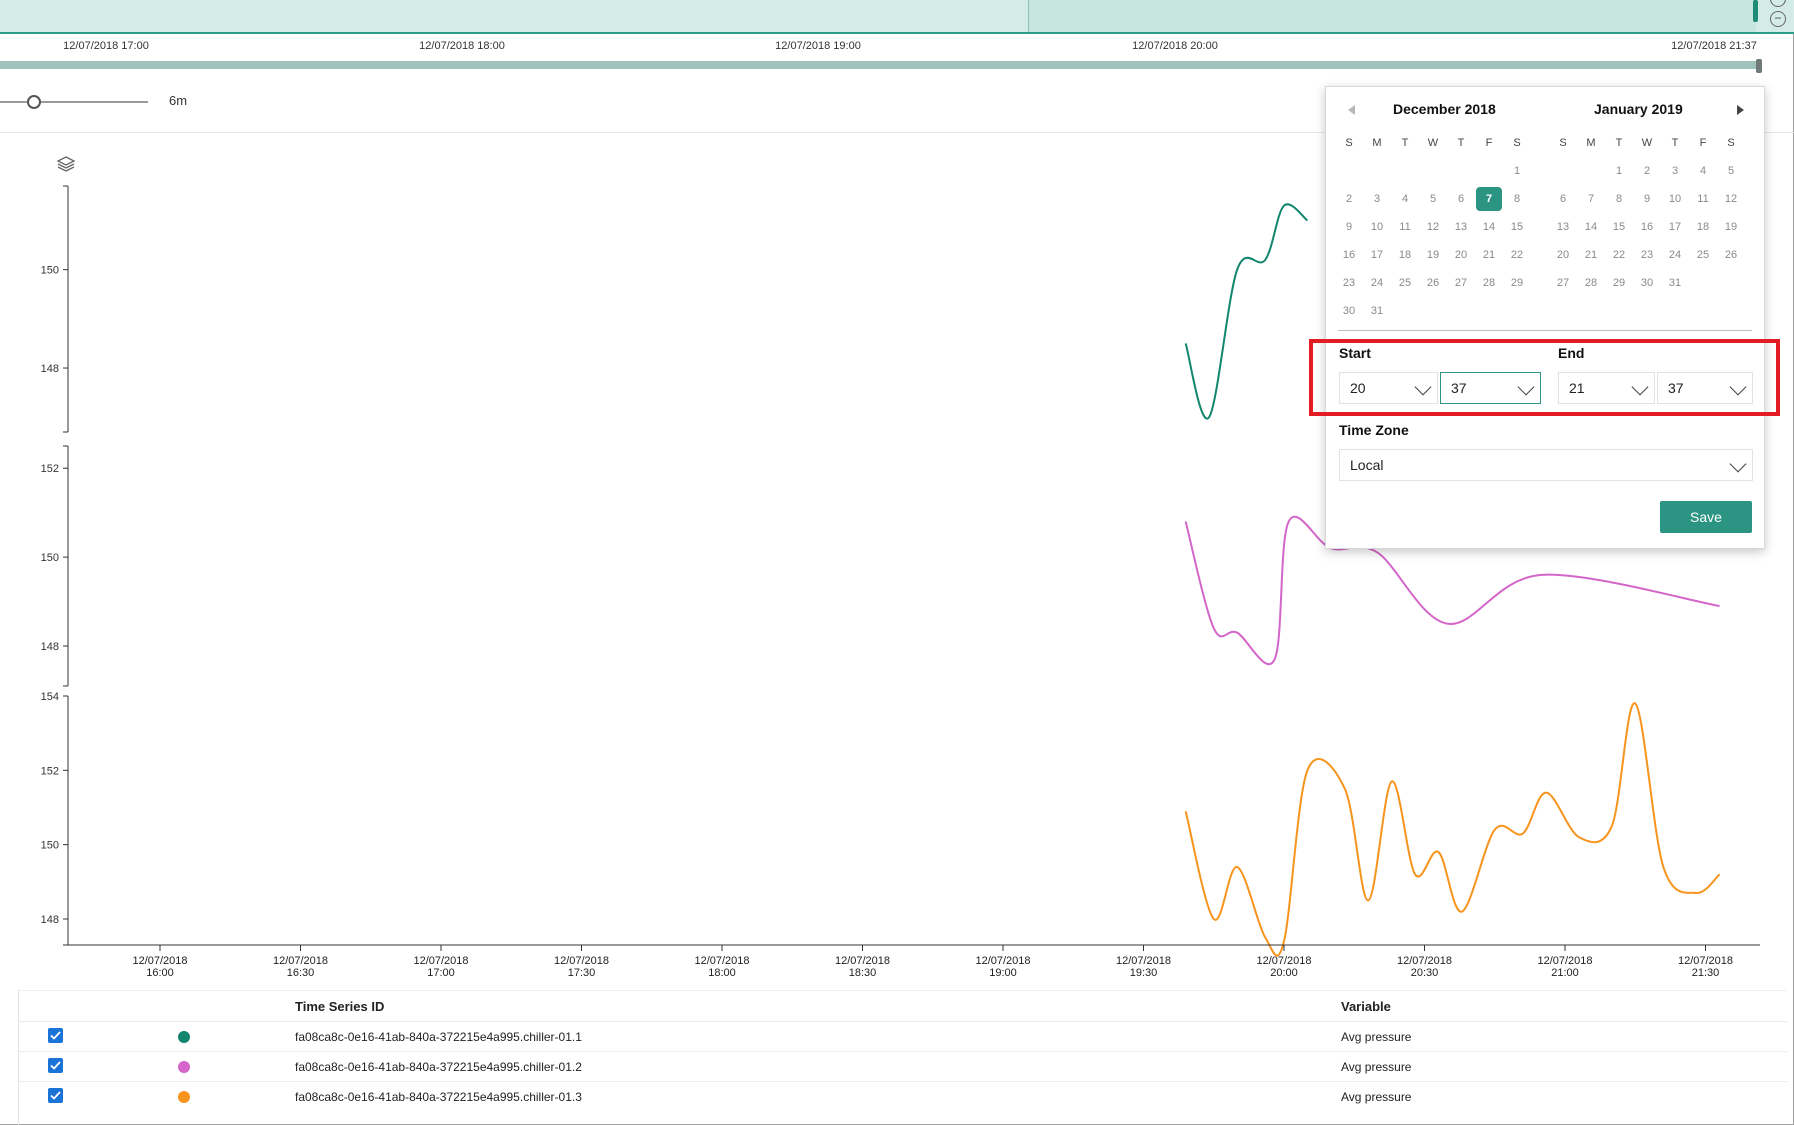 Image resolution: width=1794 pixels, height=1125 pixels. What do you see at coordinates (880, 65) in the screenshot?
I see `brush-track` at bounding box center [880, 65].